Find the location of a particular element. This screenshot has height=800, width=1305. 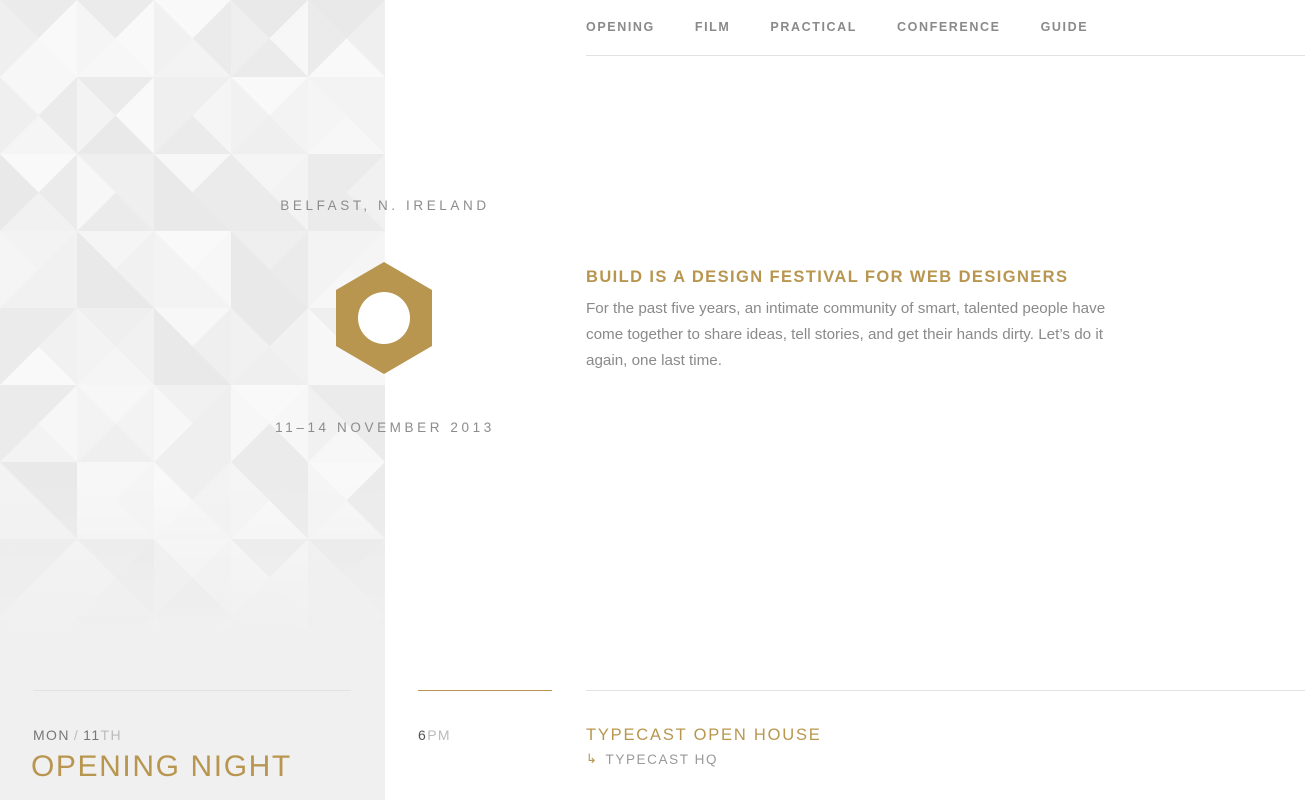

main-navigation: OPENING FILM PRACTICAL CONFERENCE GUIDE is located at coordinates (857, 27).